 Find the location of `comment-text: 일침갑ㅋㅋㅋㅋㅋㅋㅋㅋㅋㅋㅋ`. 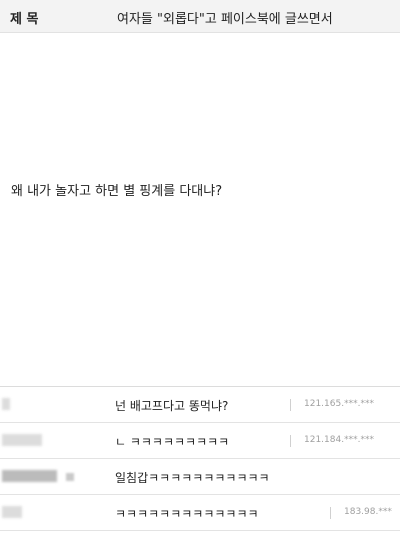

comment-text: 일침갑ㅋㅋㅋㅋㅋㅋㅋㅋㅋㅋㅋ is located at coordinates (192, 478).